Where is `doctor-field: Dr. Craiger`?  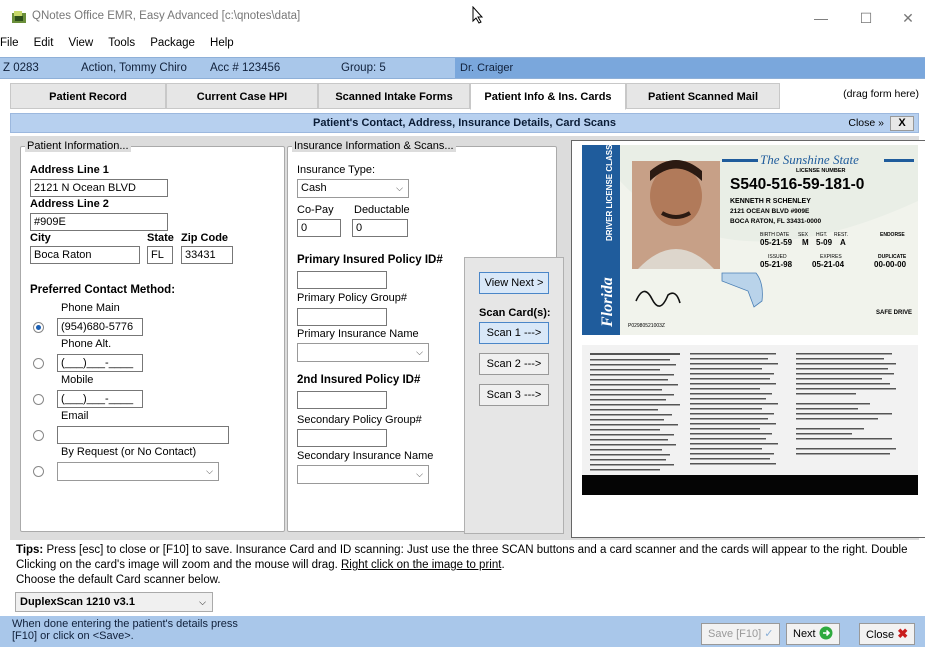
doctor-field: Dr. Craiger is located at coordinates (690, 68).